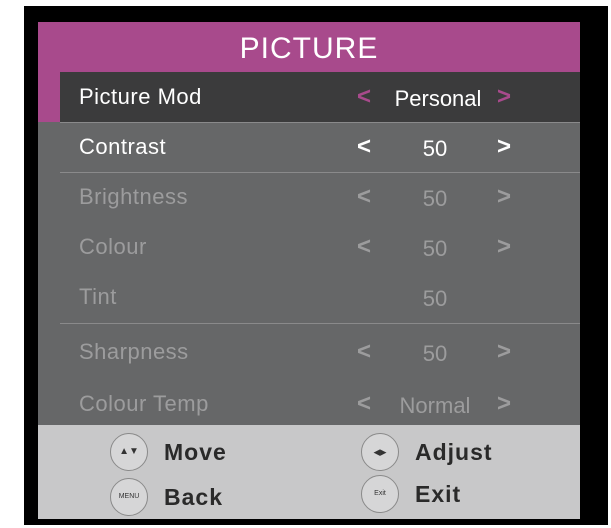 The width and height of the screenshot is (611, 528). What do you see at coordinates (438, 494) in the screenshot?
I see `hint-label: Exit` at bounding box center [438, 494].